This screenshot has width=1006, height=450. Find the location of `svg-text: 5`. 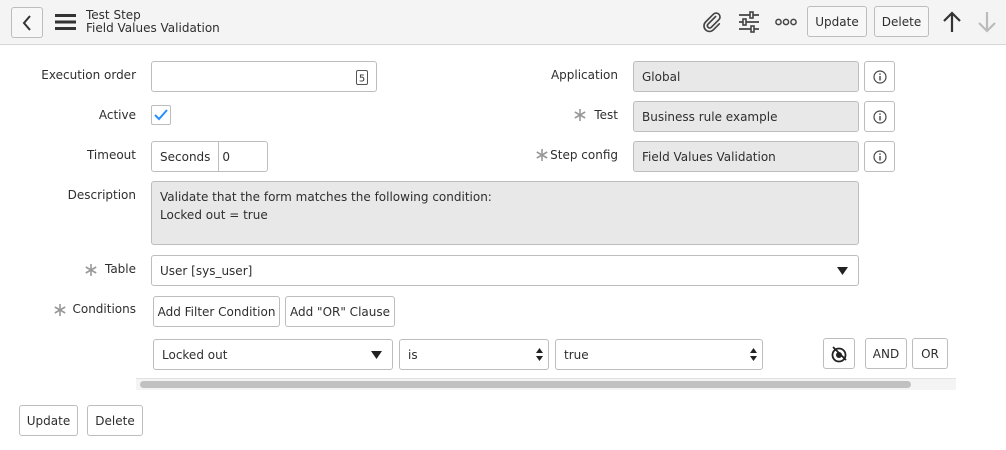

svg-text: 5 is located at coordinates (362, 78).